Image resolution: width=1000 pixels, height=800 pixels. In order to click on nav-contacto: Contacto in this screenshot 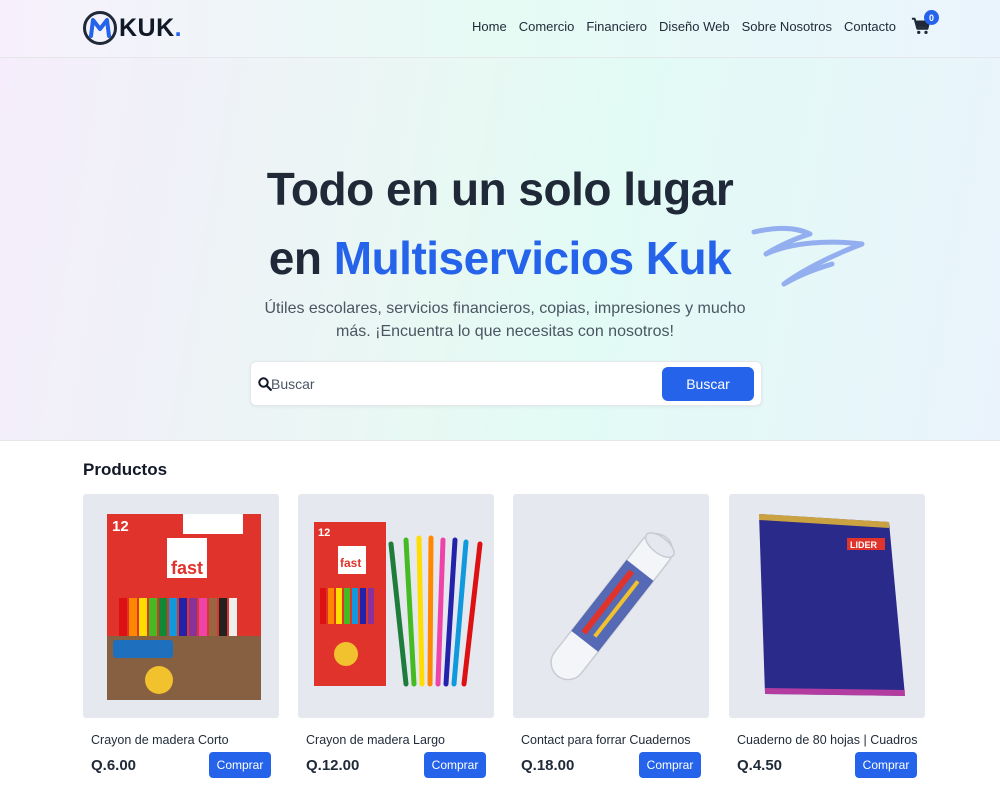, I will do `click(870, 26)`.